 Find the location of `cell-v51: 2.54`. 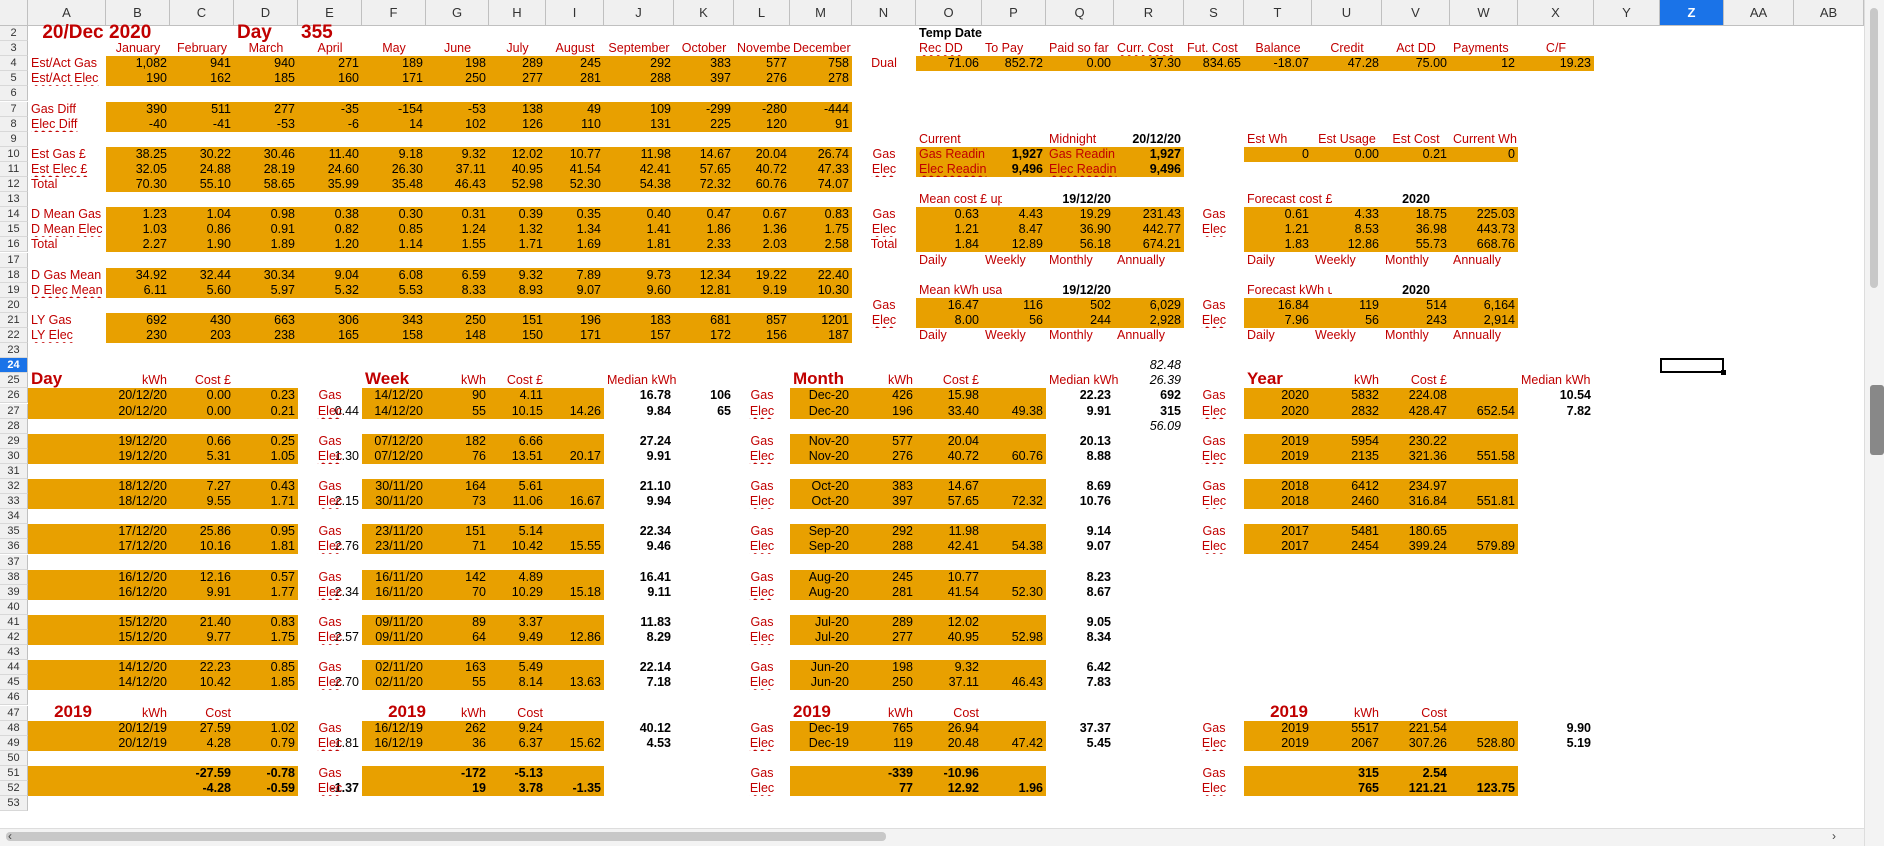

cell-v51: 2.54 is located at coordinates (1416, 773).